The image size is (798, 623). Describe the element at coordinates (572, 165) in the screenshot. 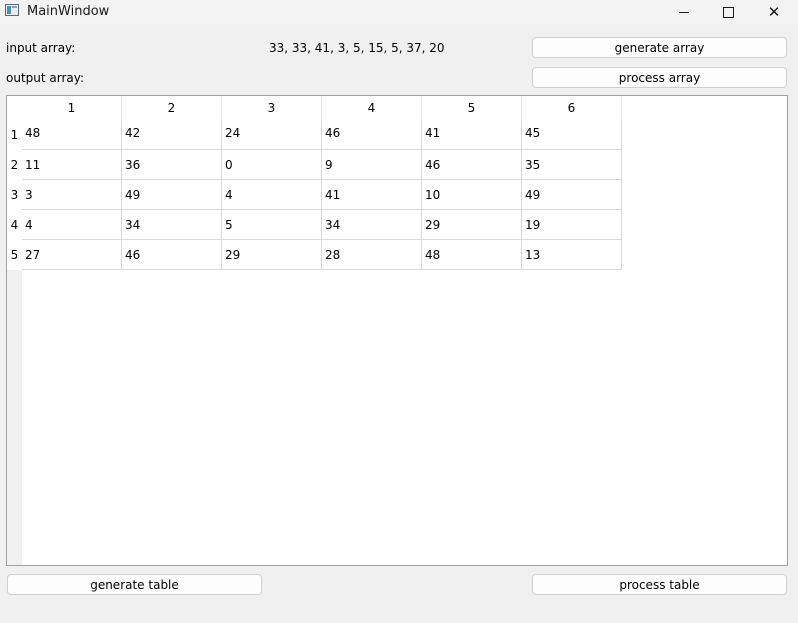

I see `table-cell: 35` at that location.